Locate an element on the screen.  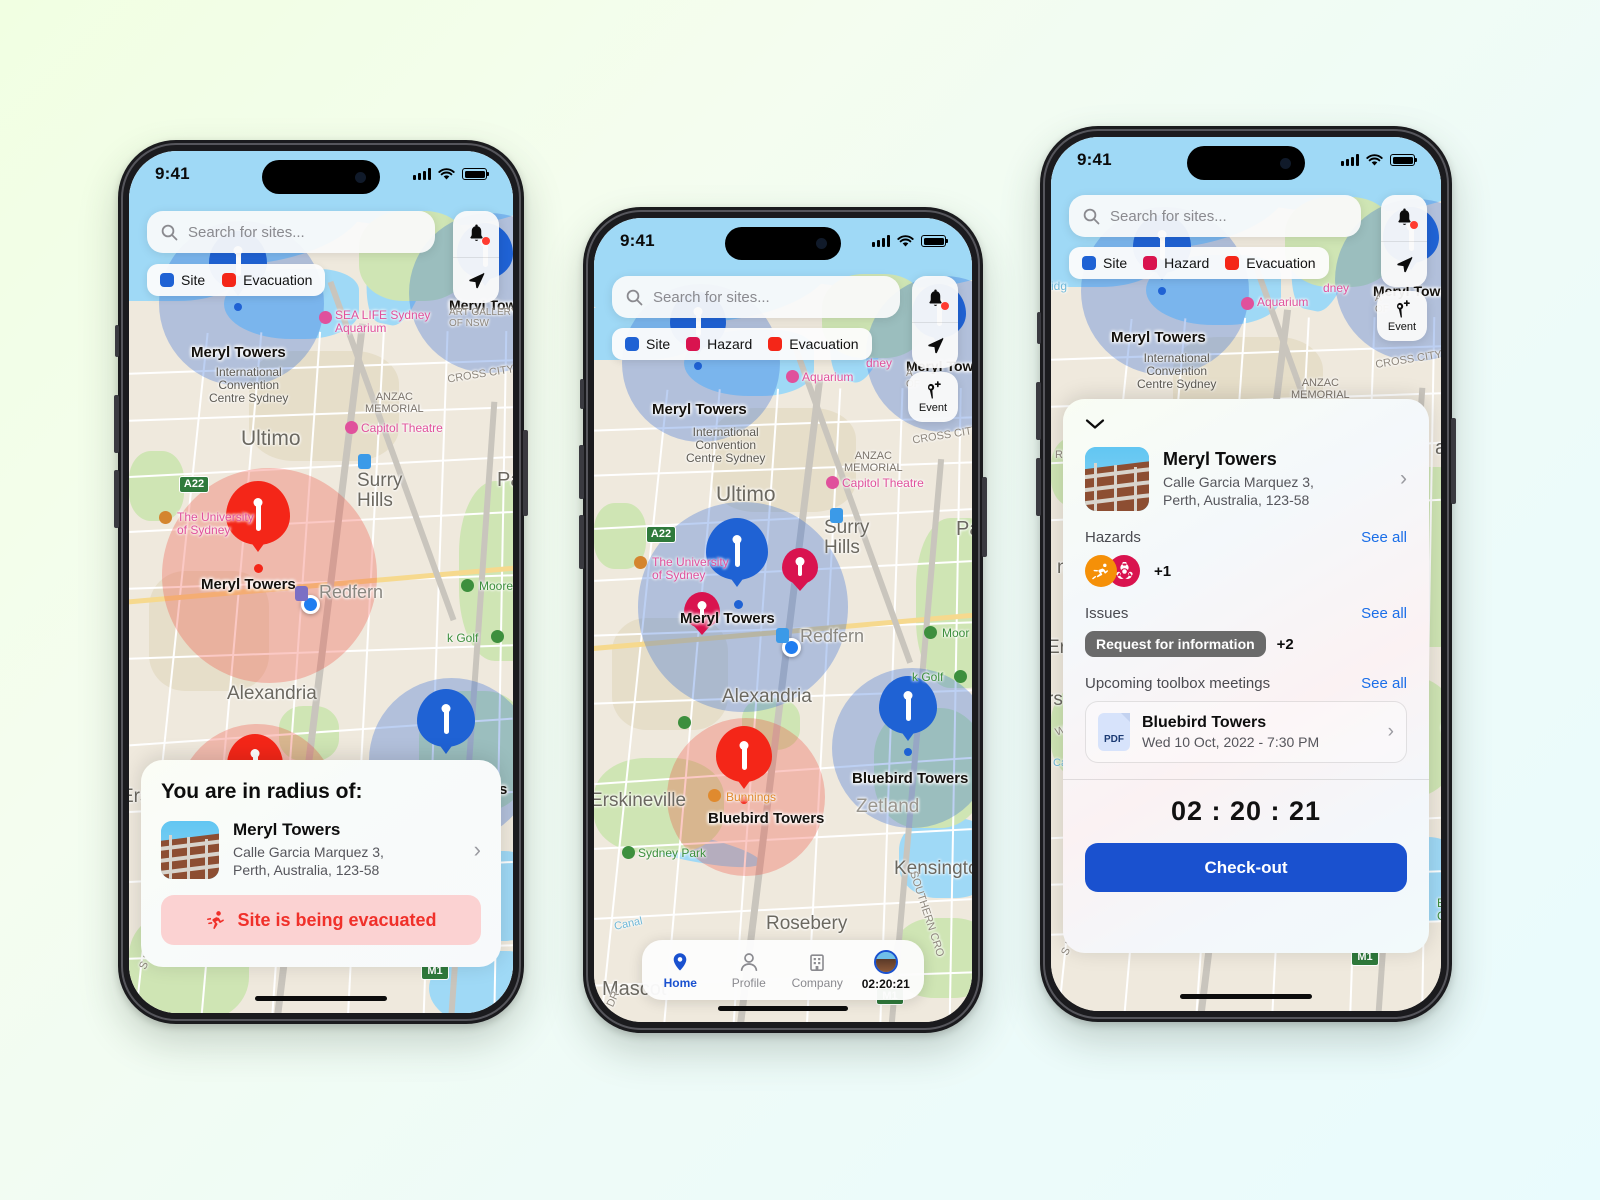
map-pin-site-bluebird is located at coordinates (446, 718).